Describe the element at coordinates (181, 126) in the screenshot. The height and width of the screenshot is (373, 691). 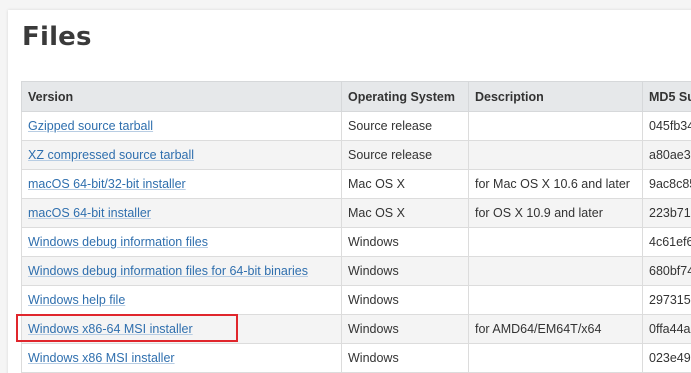
I see `version-cell: Gzipped source tarball` at that location.